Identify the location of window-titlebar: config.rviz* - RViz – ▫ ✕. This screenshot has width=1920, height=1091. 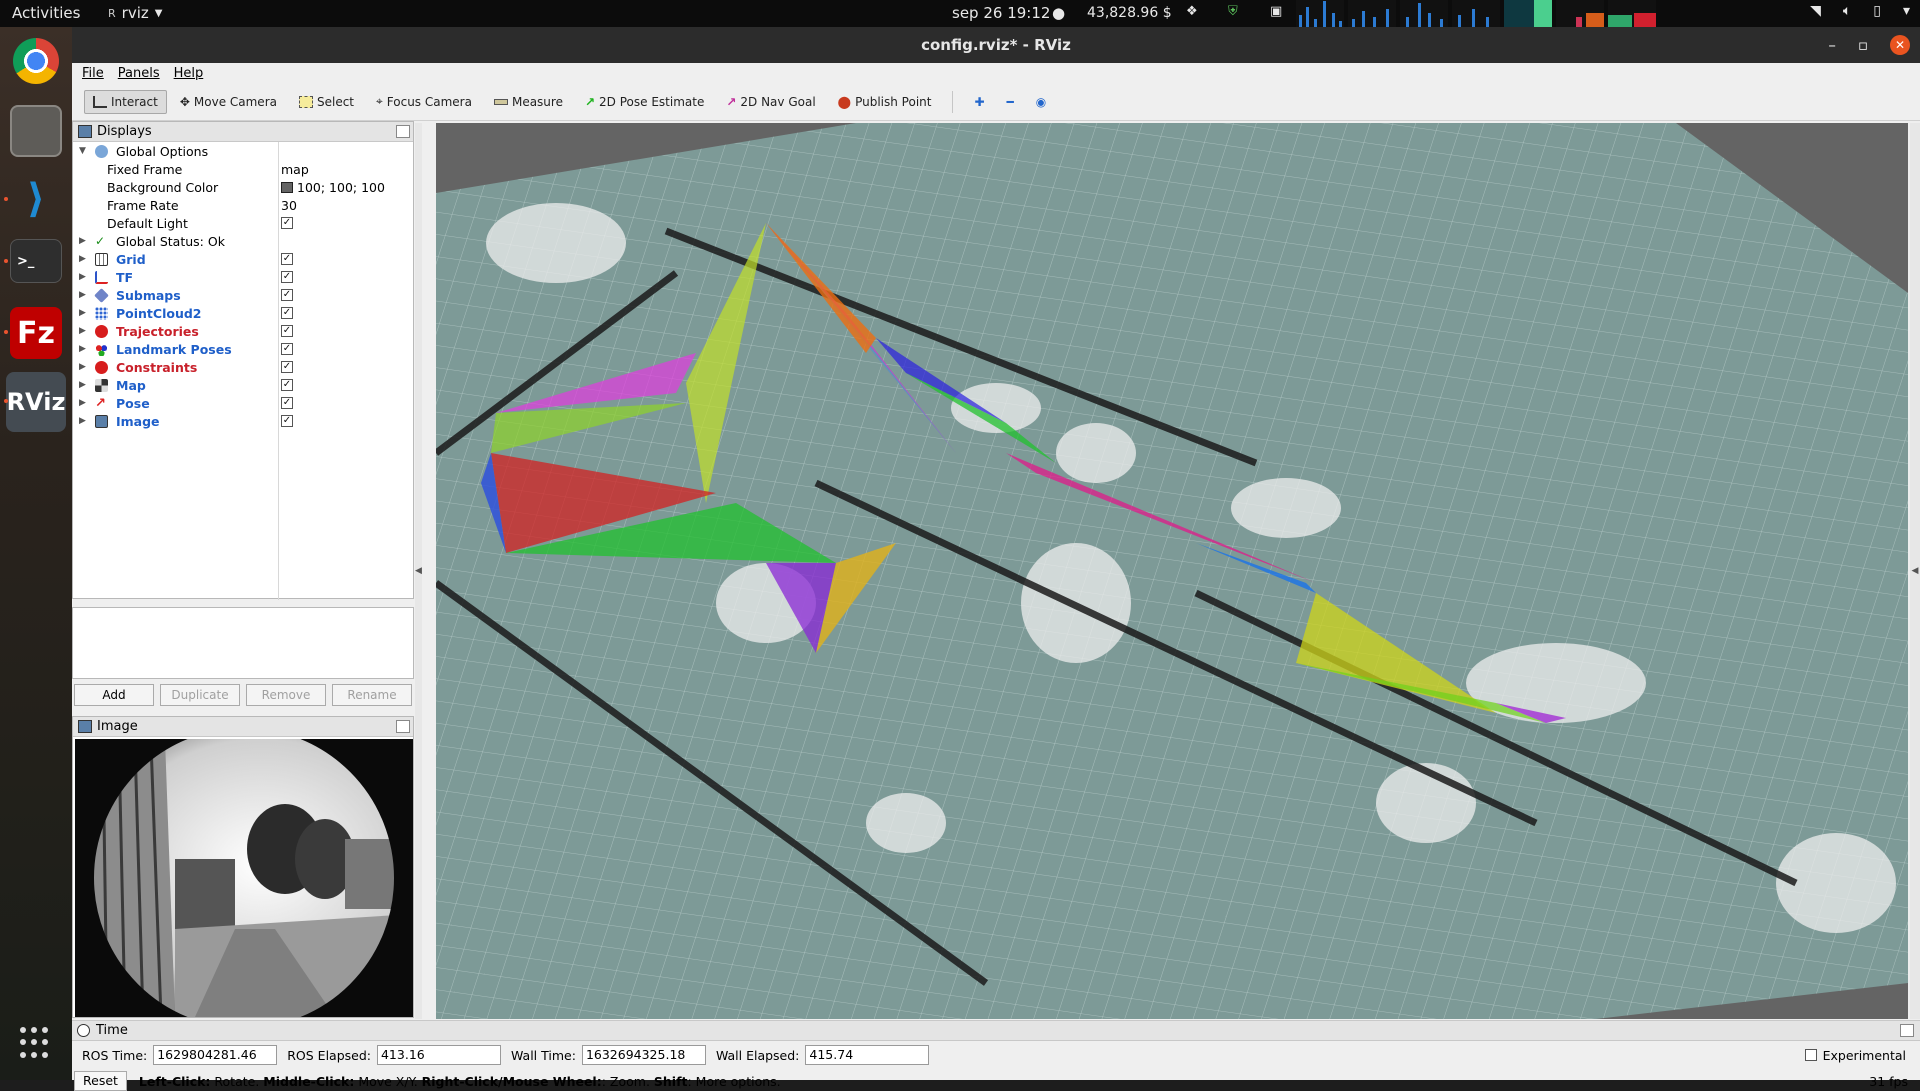
(996, 45).